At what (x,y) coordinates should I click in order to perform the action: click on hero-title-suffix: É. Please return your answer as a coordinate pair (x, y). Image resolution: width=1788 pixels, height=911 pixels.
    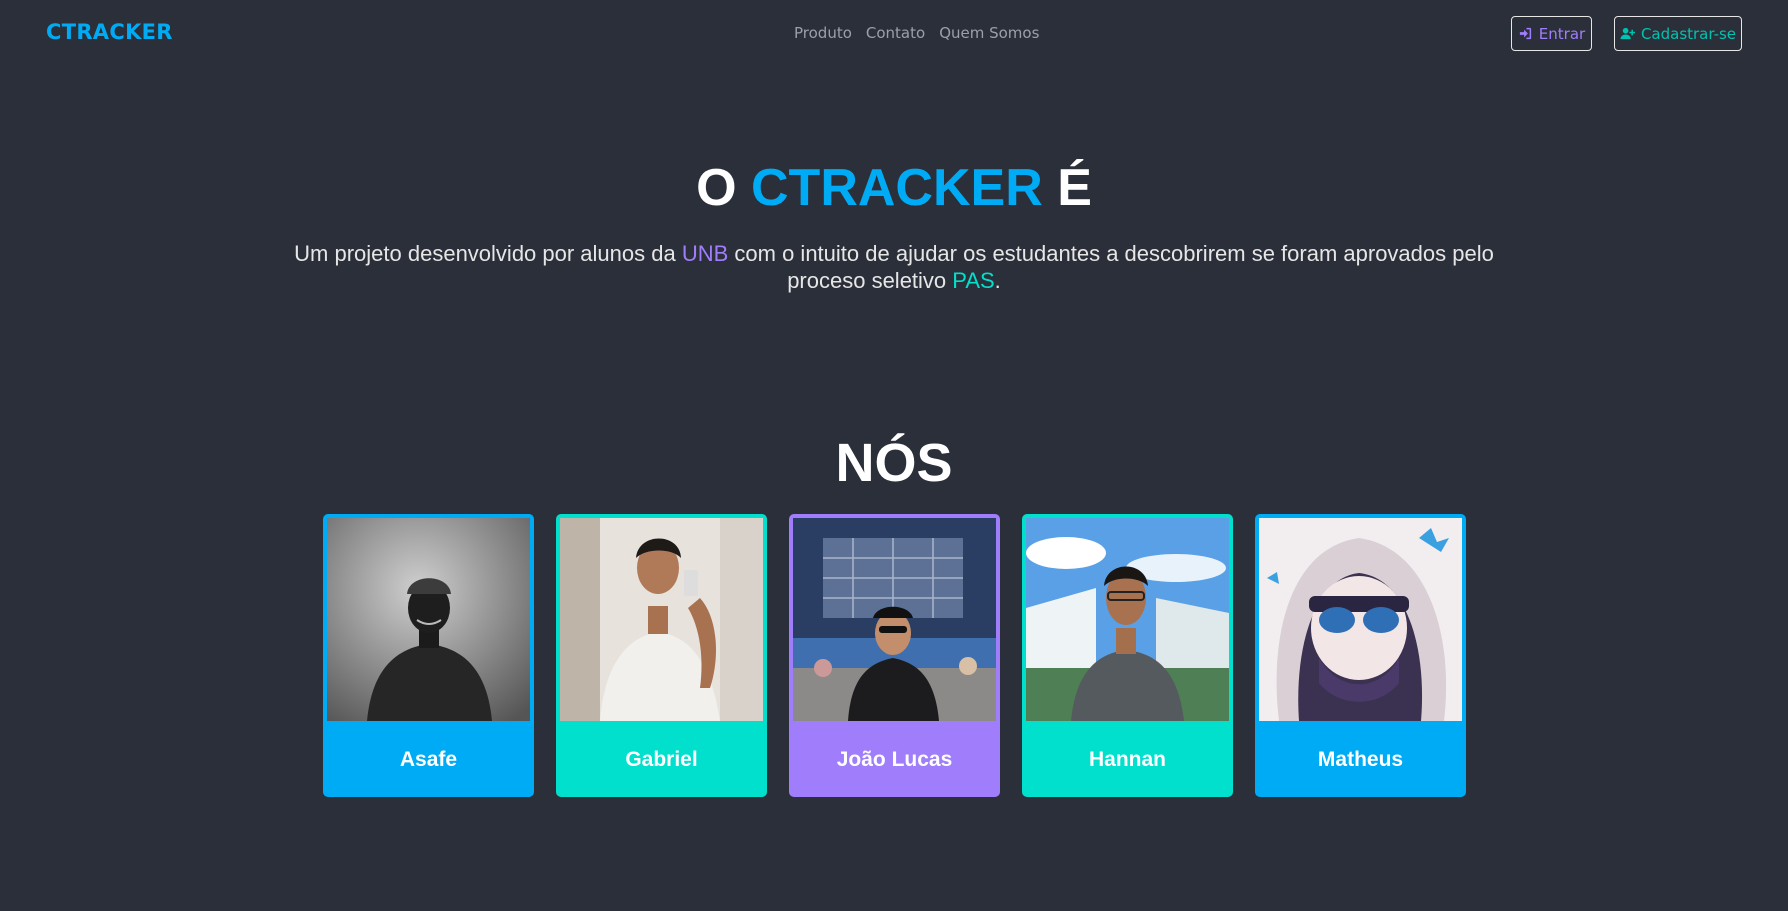
    Looking at the image, I should click on (1074, 188).